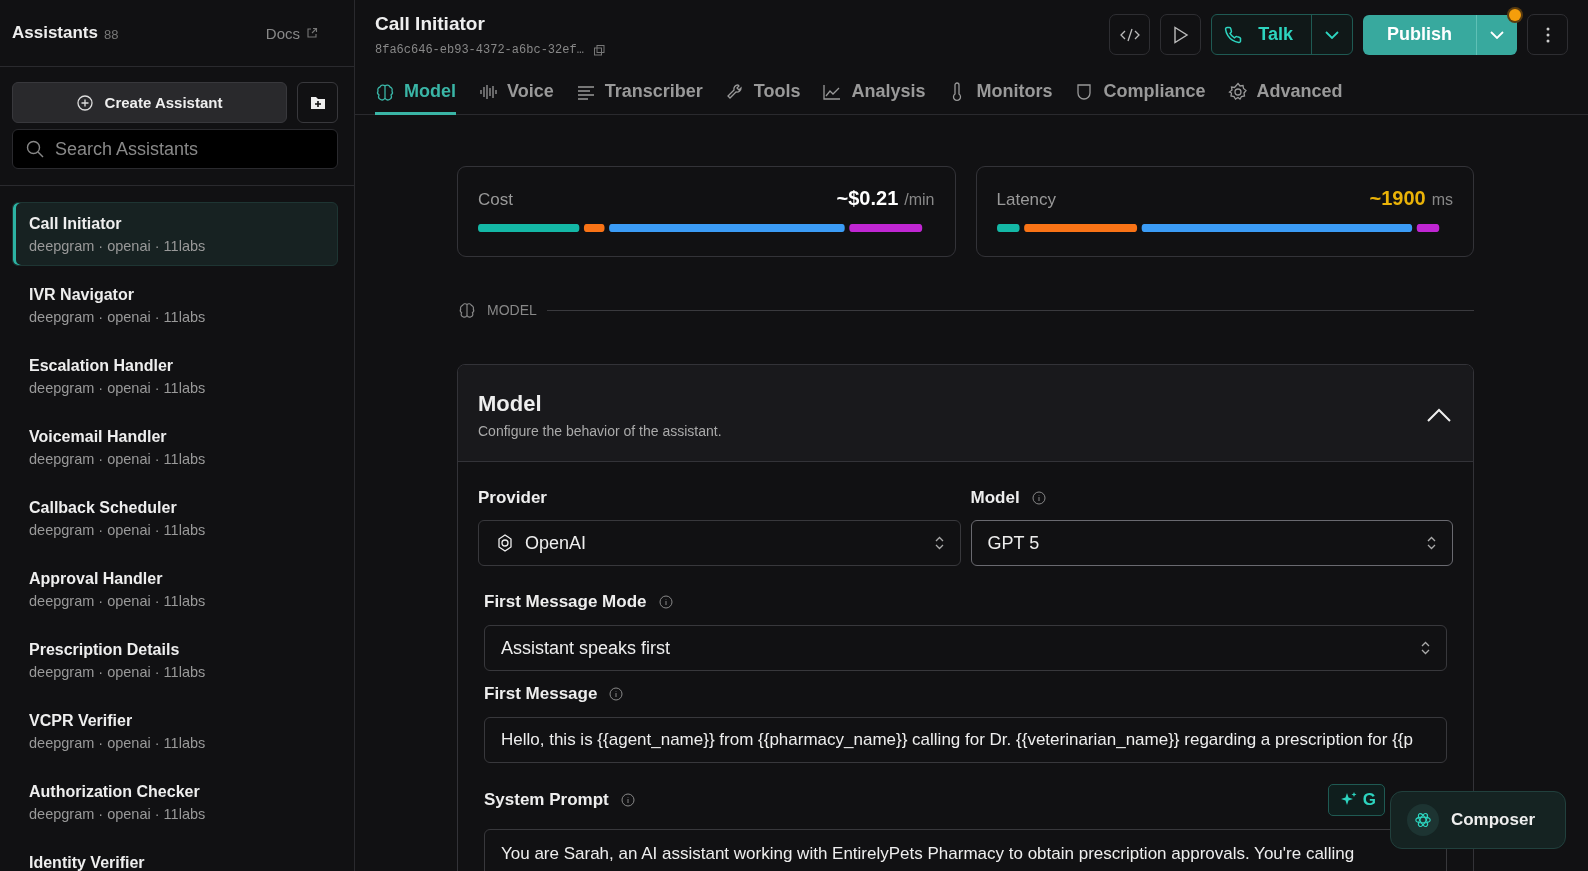  I want to click on play-button, so click(1181, 34).